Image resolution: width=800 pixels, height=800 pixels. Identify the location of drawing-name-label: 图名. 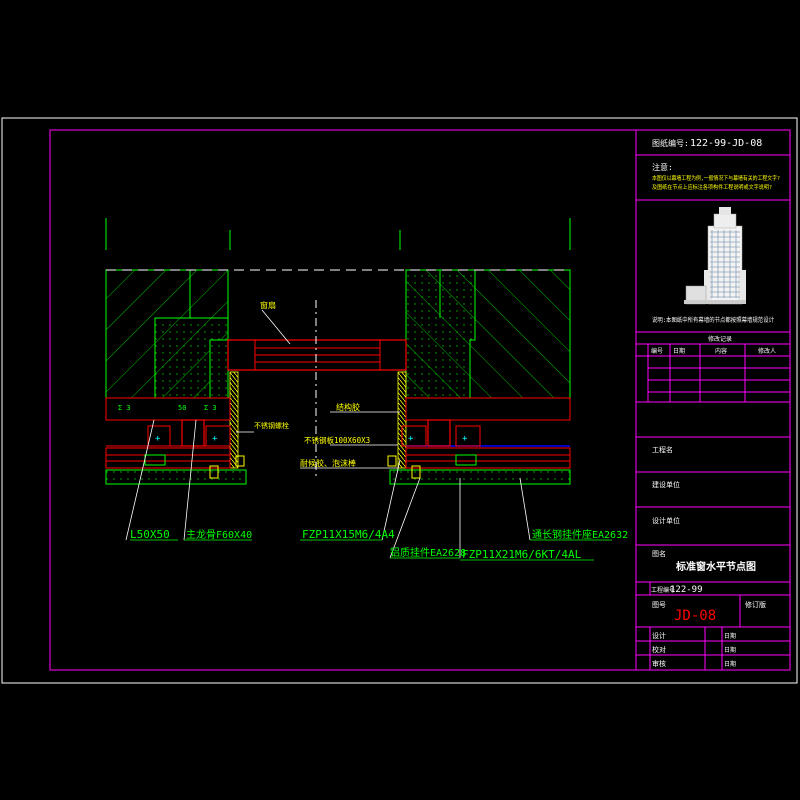
(659, 553).